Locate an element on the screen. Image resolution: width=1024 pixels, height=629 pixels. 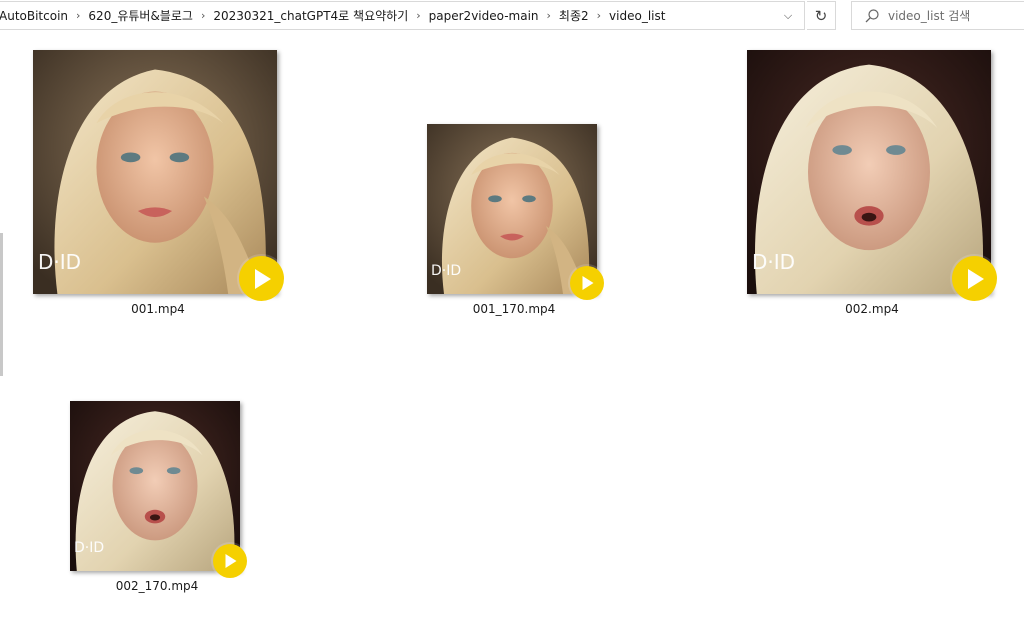
chevron-down-icon: ⌵ is located at coordinates (788, 15).